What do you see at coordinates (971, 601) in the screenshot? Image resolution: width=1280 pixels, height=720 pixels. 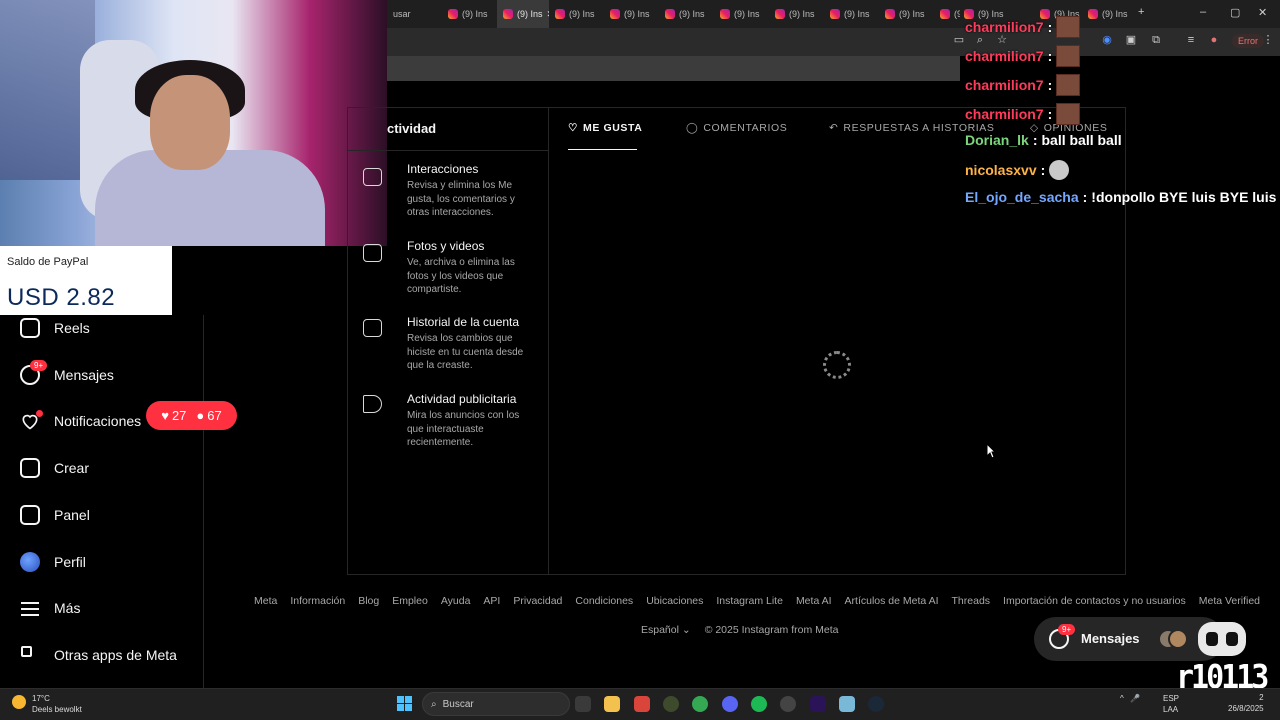 I see `footer-link: Threads` at bounding box center [971, 601].